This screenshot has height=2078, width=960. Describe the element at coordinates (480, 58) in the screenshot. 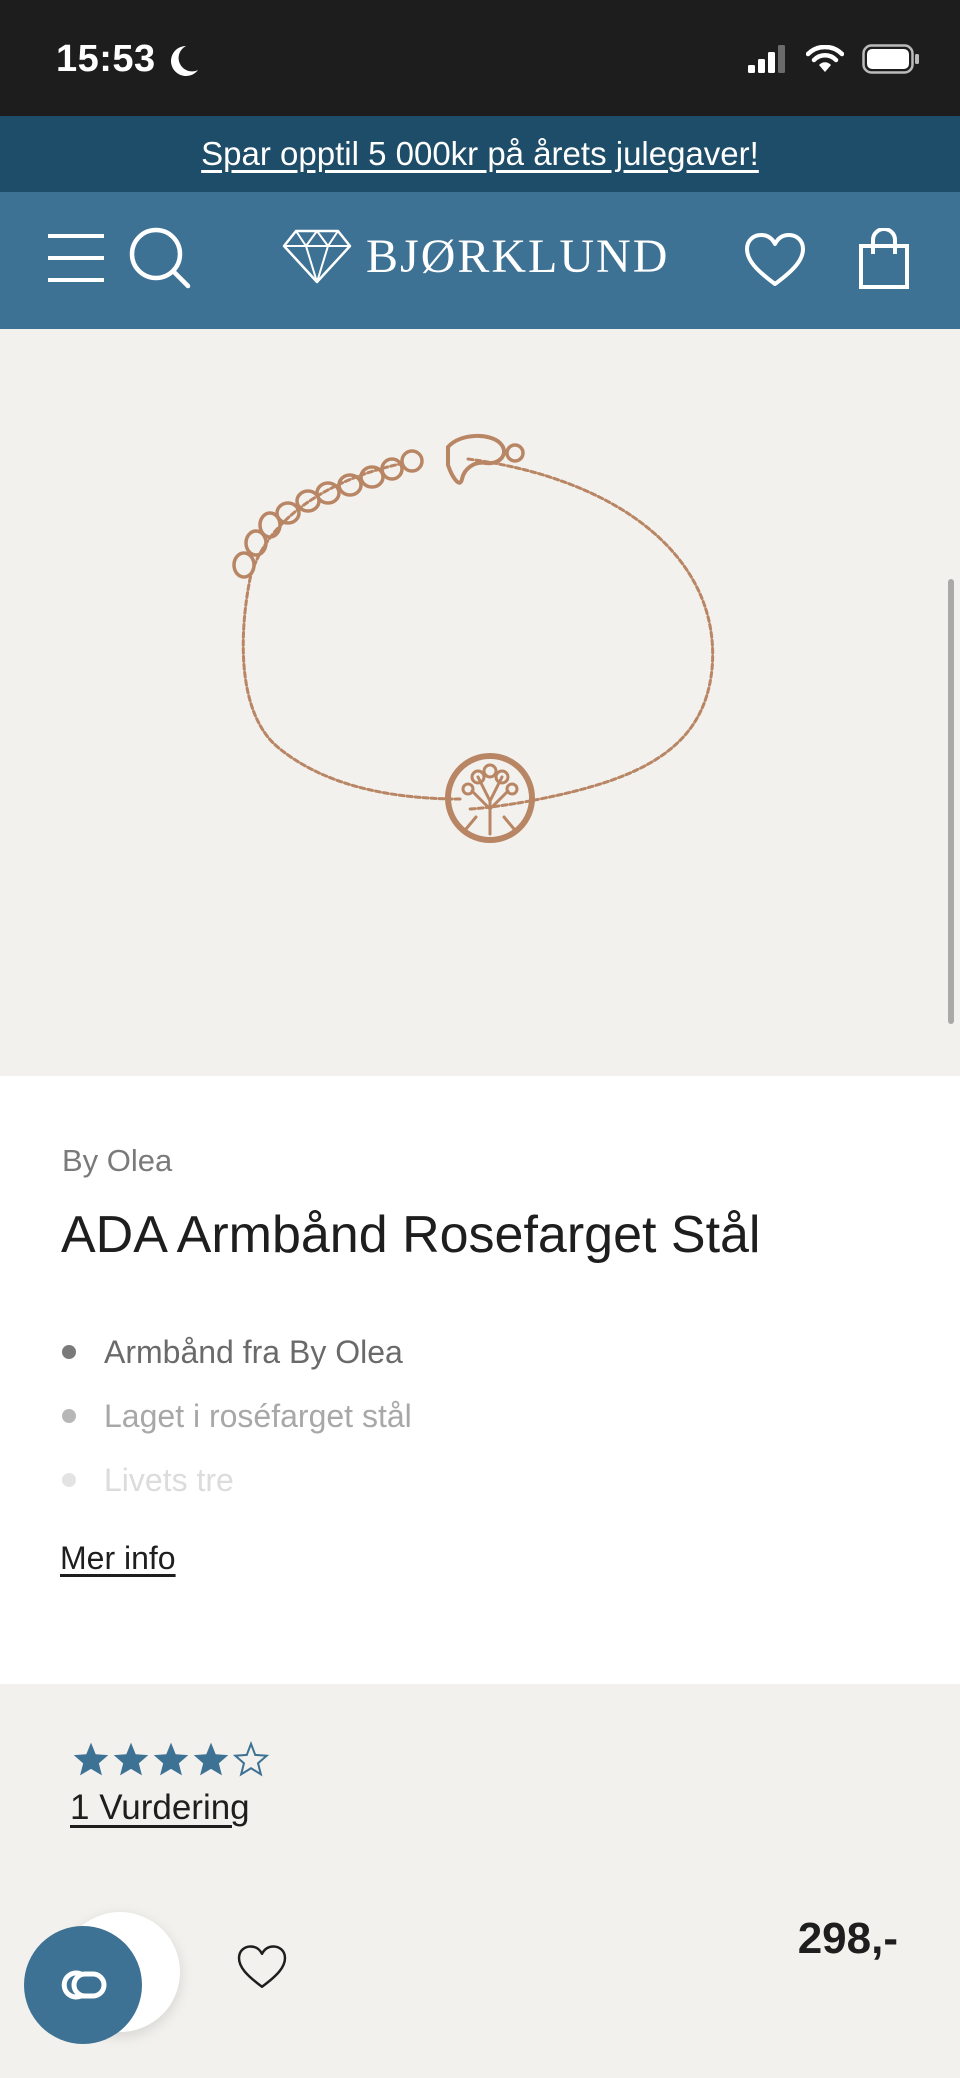

I see `status-bar: 15:53` at that location.